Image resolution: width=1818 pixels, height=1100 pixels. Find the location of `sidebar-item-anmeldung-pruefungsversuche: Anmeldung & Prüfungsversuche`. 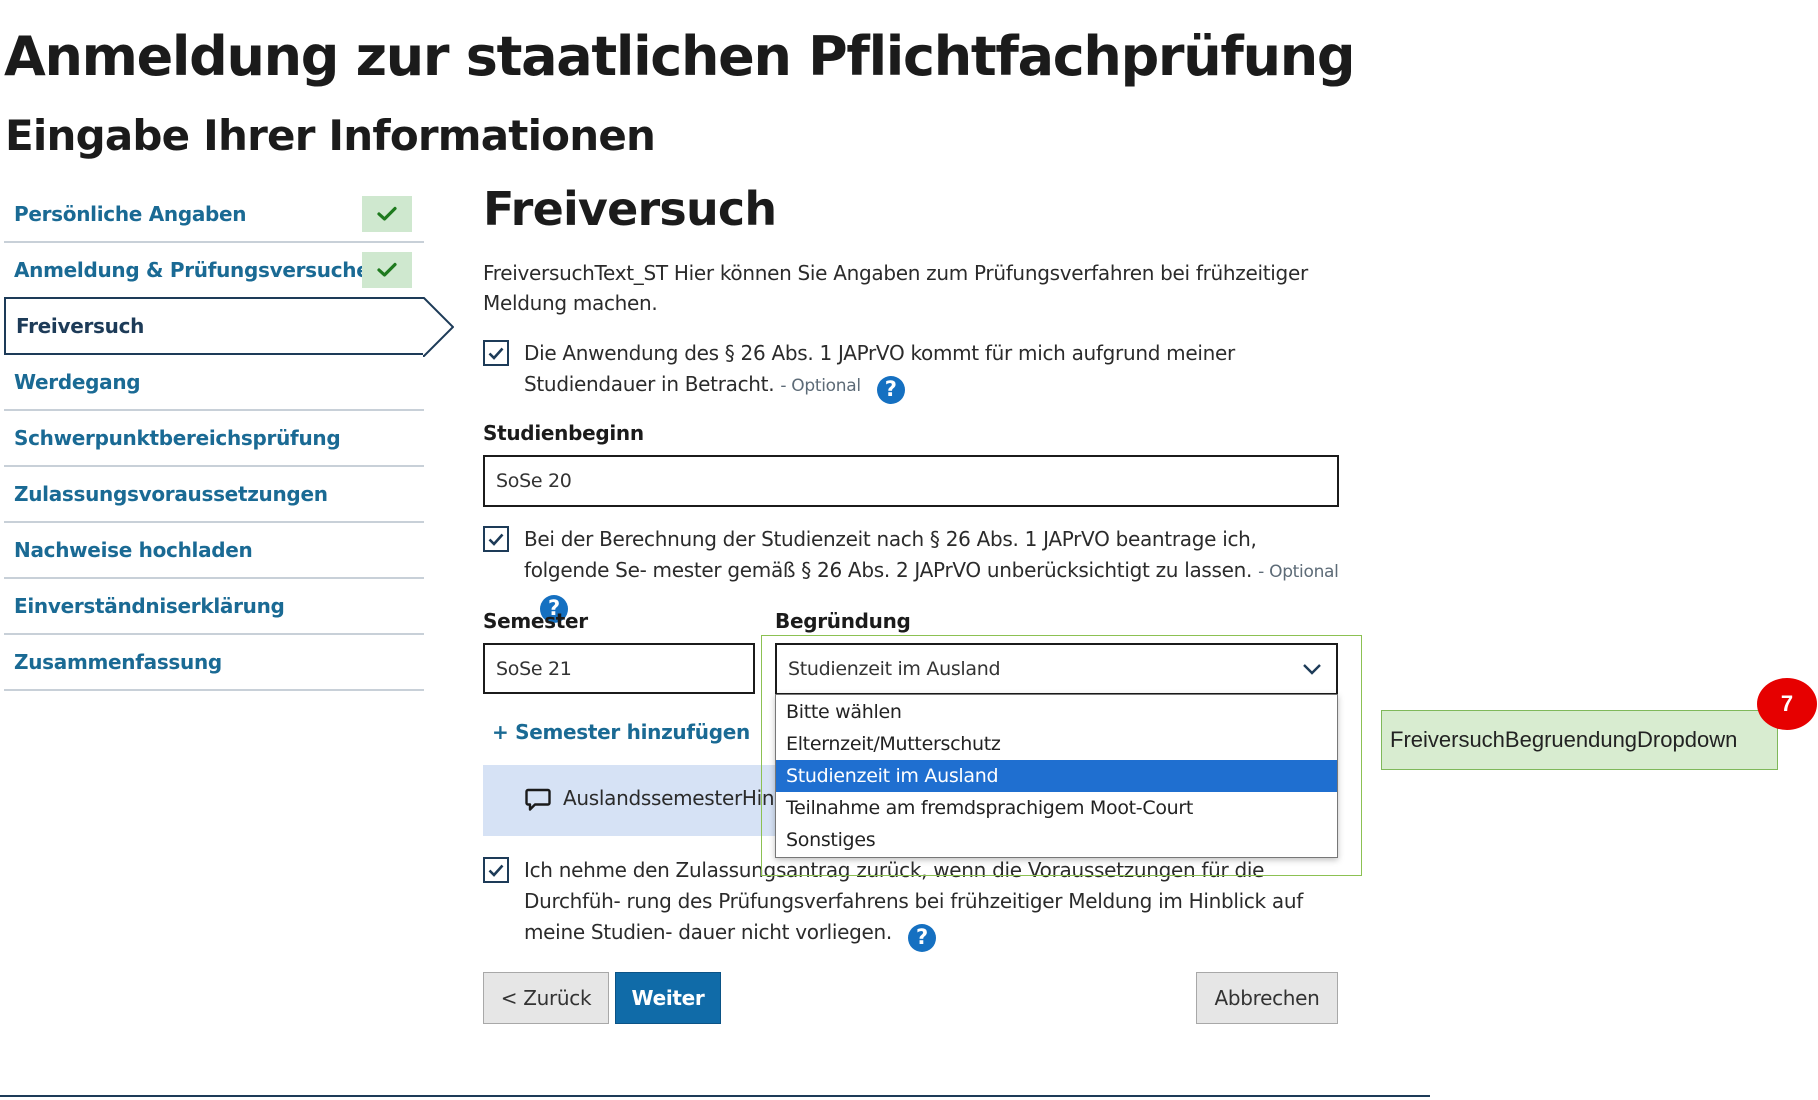

sidebar-item-anmeldung-pruefungsversuche: Anmeldung & Prüfungsversuche is located at coordinates (214, 271).